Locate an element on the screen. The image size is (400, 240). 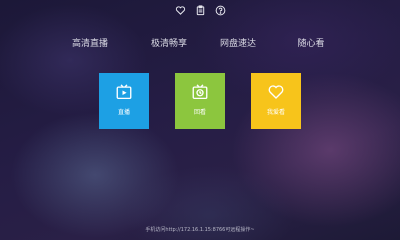
tile-favorites: 我爱看 is located at coordinates (276, 101).